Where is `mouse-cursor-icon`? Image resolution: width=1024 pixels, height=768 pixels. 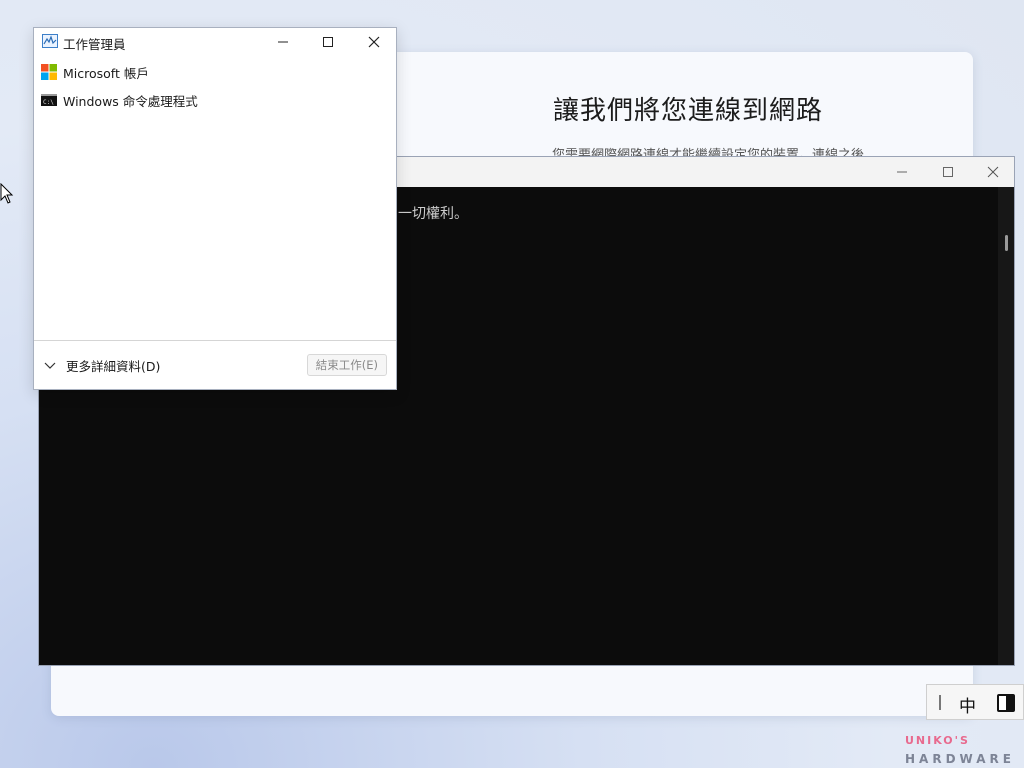 mouse-cursor-icon is located at coordinates (7, 193).